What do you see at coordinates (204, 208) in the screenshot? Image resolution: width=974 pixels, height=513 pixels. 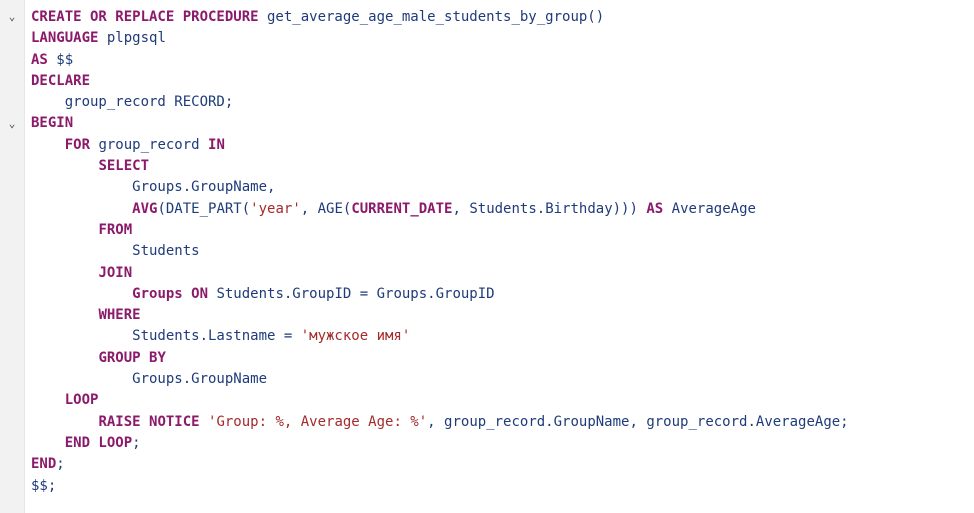 I see `sql-identifier: (DATE_PART(` at bounding box center [204, 208].